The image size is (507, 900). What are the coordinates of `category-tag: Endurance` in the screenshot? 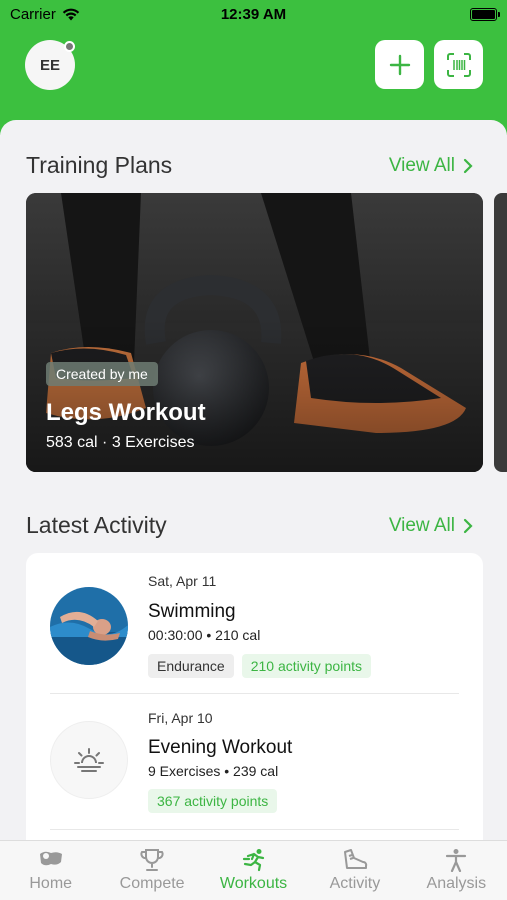 It's located at (191, 666).